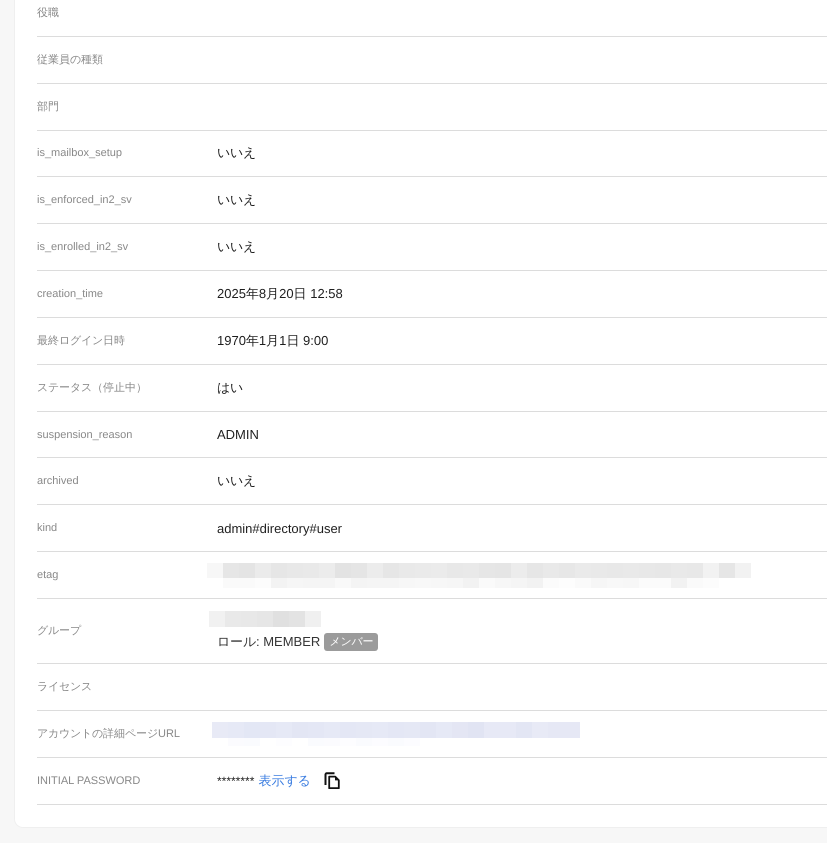 The height and width of the screenshot is (843, 827). I want to click on copy-icon, so click(332, 781).